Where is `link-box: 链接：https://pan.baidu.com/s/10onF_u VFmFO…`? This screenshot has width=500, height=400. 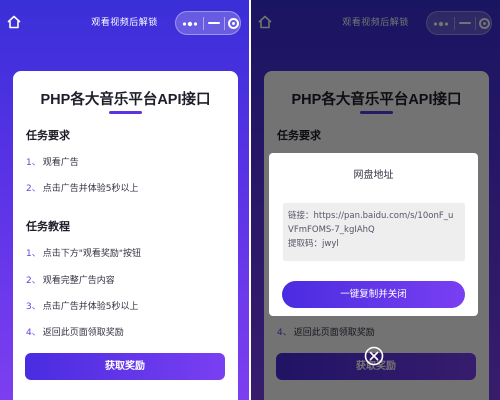 link-box: 链接：https://pan.baidu.com/s/10onF_u VFmFO… is located at coordinates (374, 232).